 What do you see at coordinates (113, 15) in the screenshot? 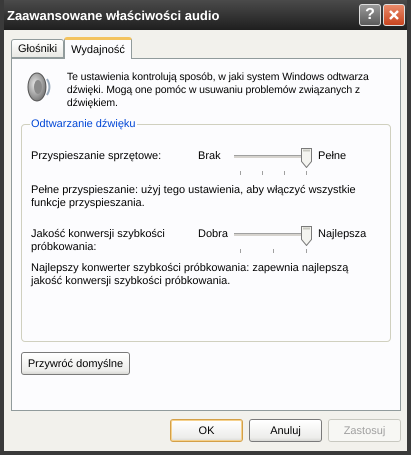
I see `window-title: Zaawansowane właściwości audio` at bounding box center [113, 15].